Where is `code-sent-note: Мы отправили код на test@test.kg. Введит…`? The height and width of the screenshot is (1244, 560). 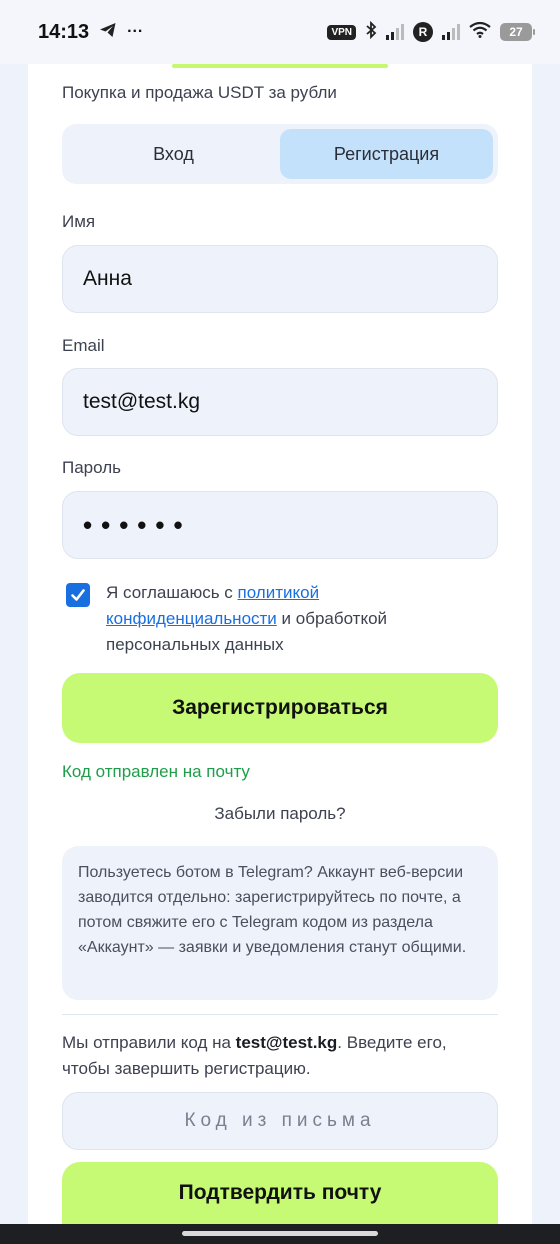 code-sent-note: Мы отправили код на test@test.kg. Введит… is located at coordinates (280, 1056).